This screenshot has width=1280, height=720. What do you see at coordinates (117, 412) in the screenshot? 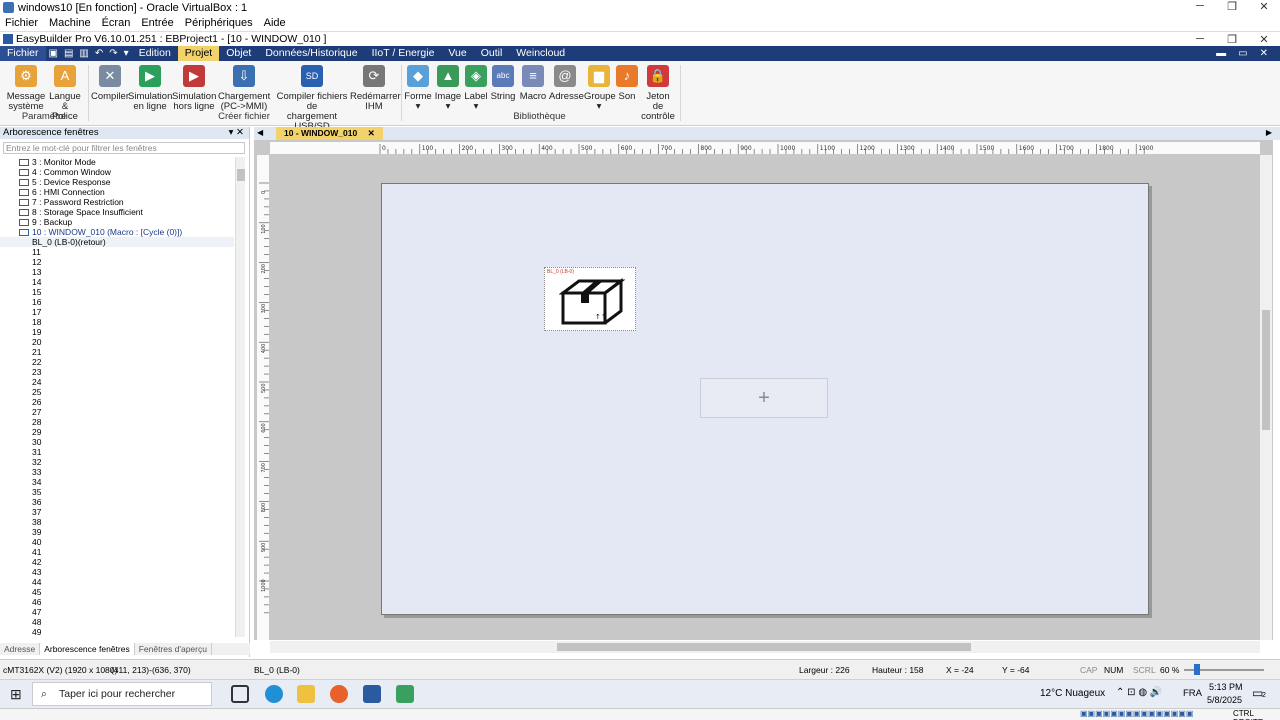
I see `tree-item: 27` at bounding box center [117, 412].